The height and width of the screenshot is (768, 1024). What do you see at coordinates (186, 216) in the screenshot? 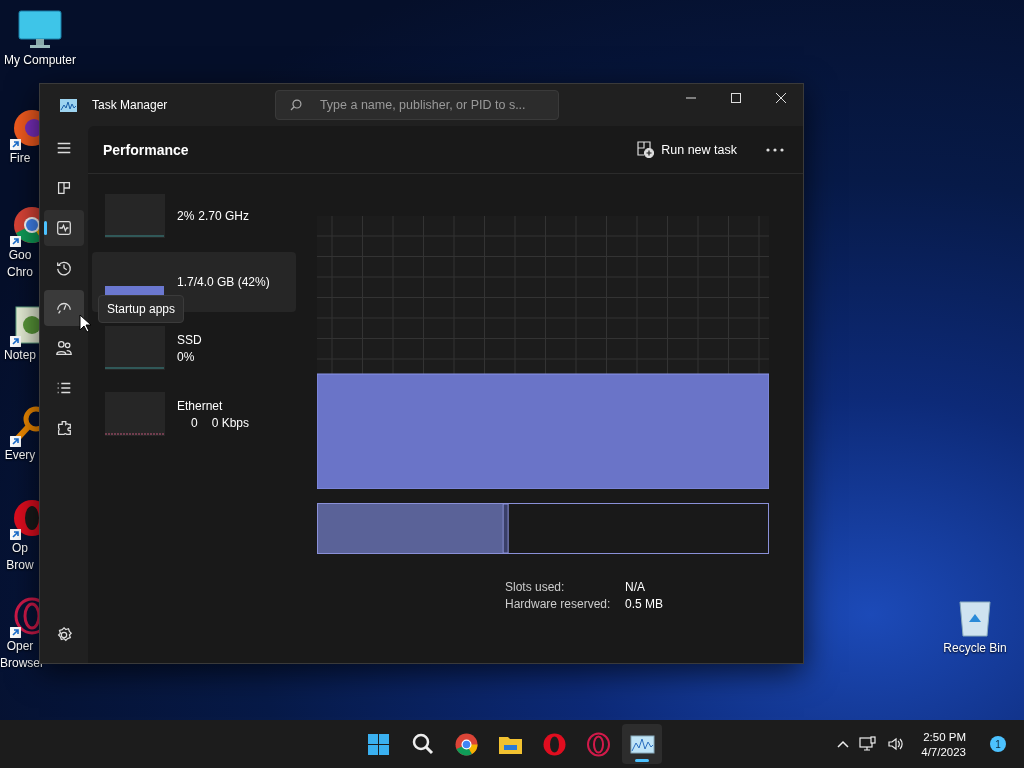
I see `resource-value: 2%` at bounding box center [186, 216].